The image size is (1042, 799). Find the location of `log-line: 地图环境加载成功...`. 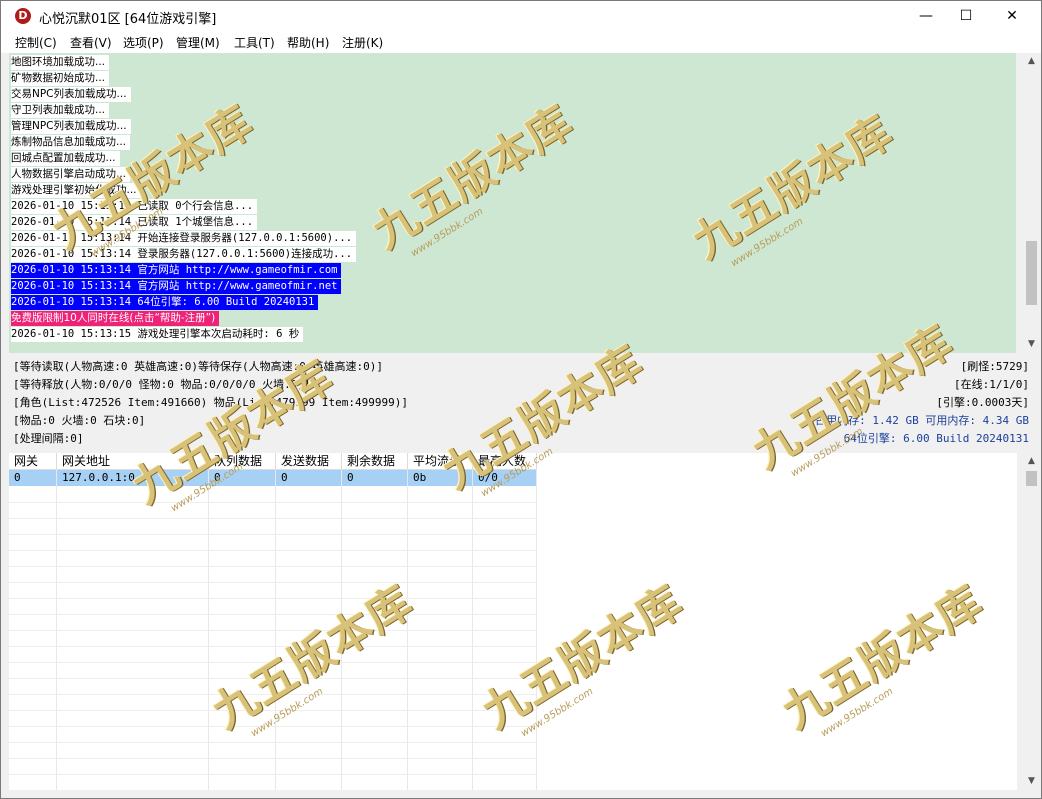

log-line: 地图环境加载成功... is located at coordinates (60, 62).